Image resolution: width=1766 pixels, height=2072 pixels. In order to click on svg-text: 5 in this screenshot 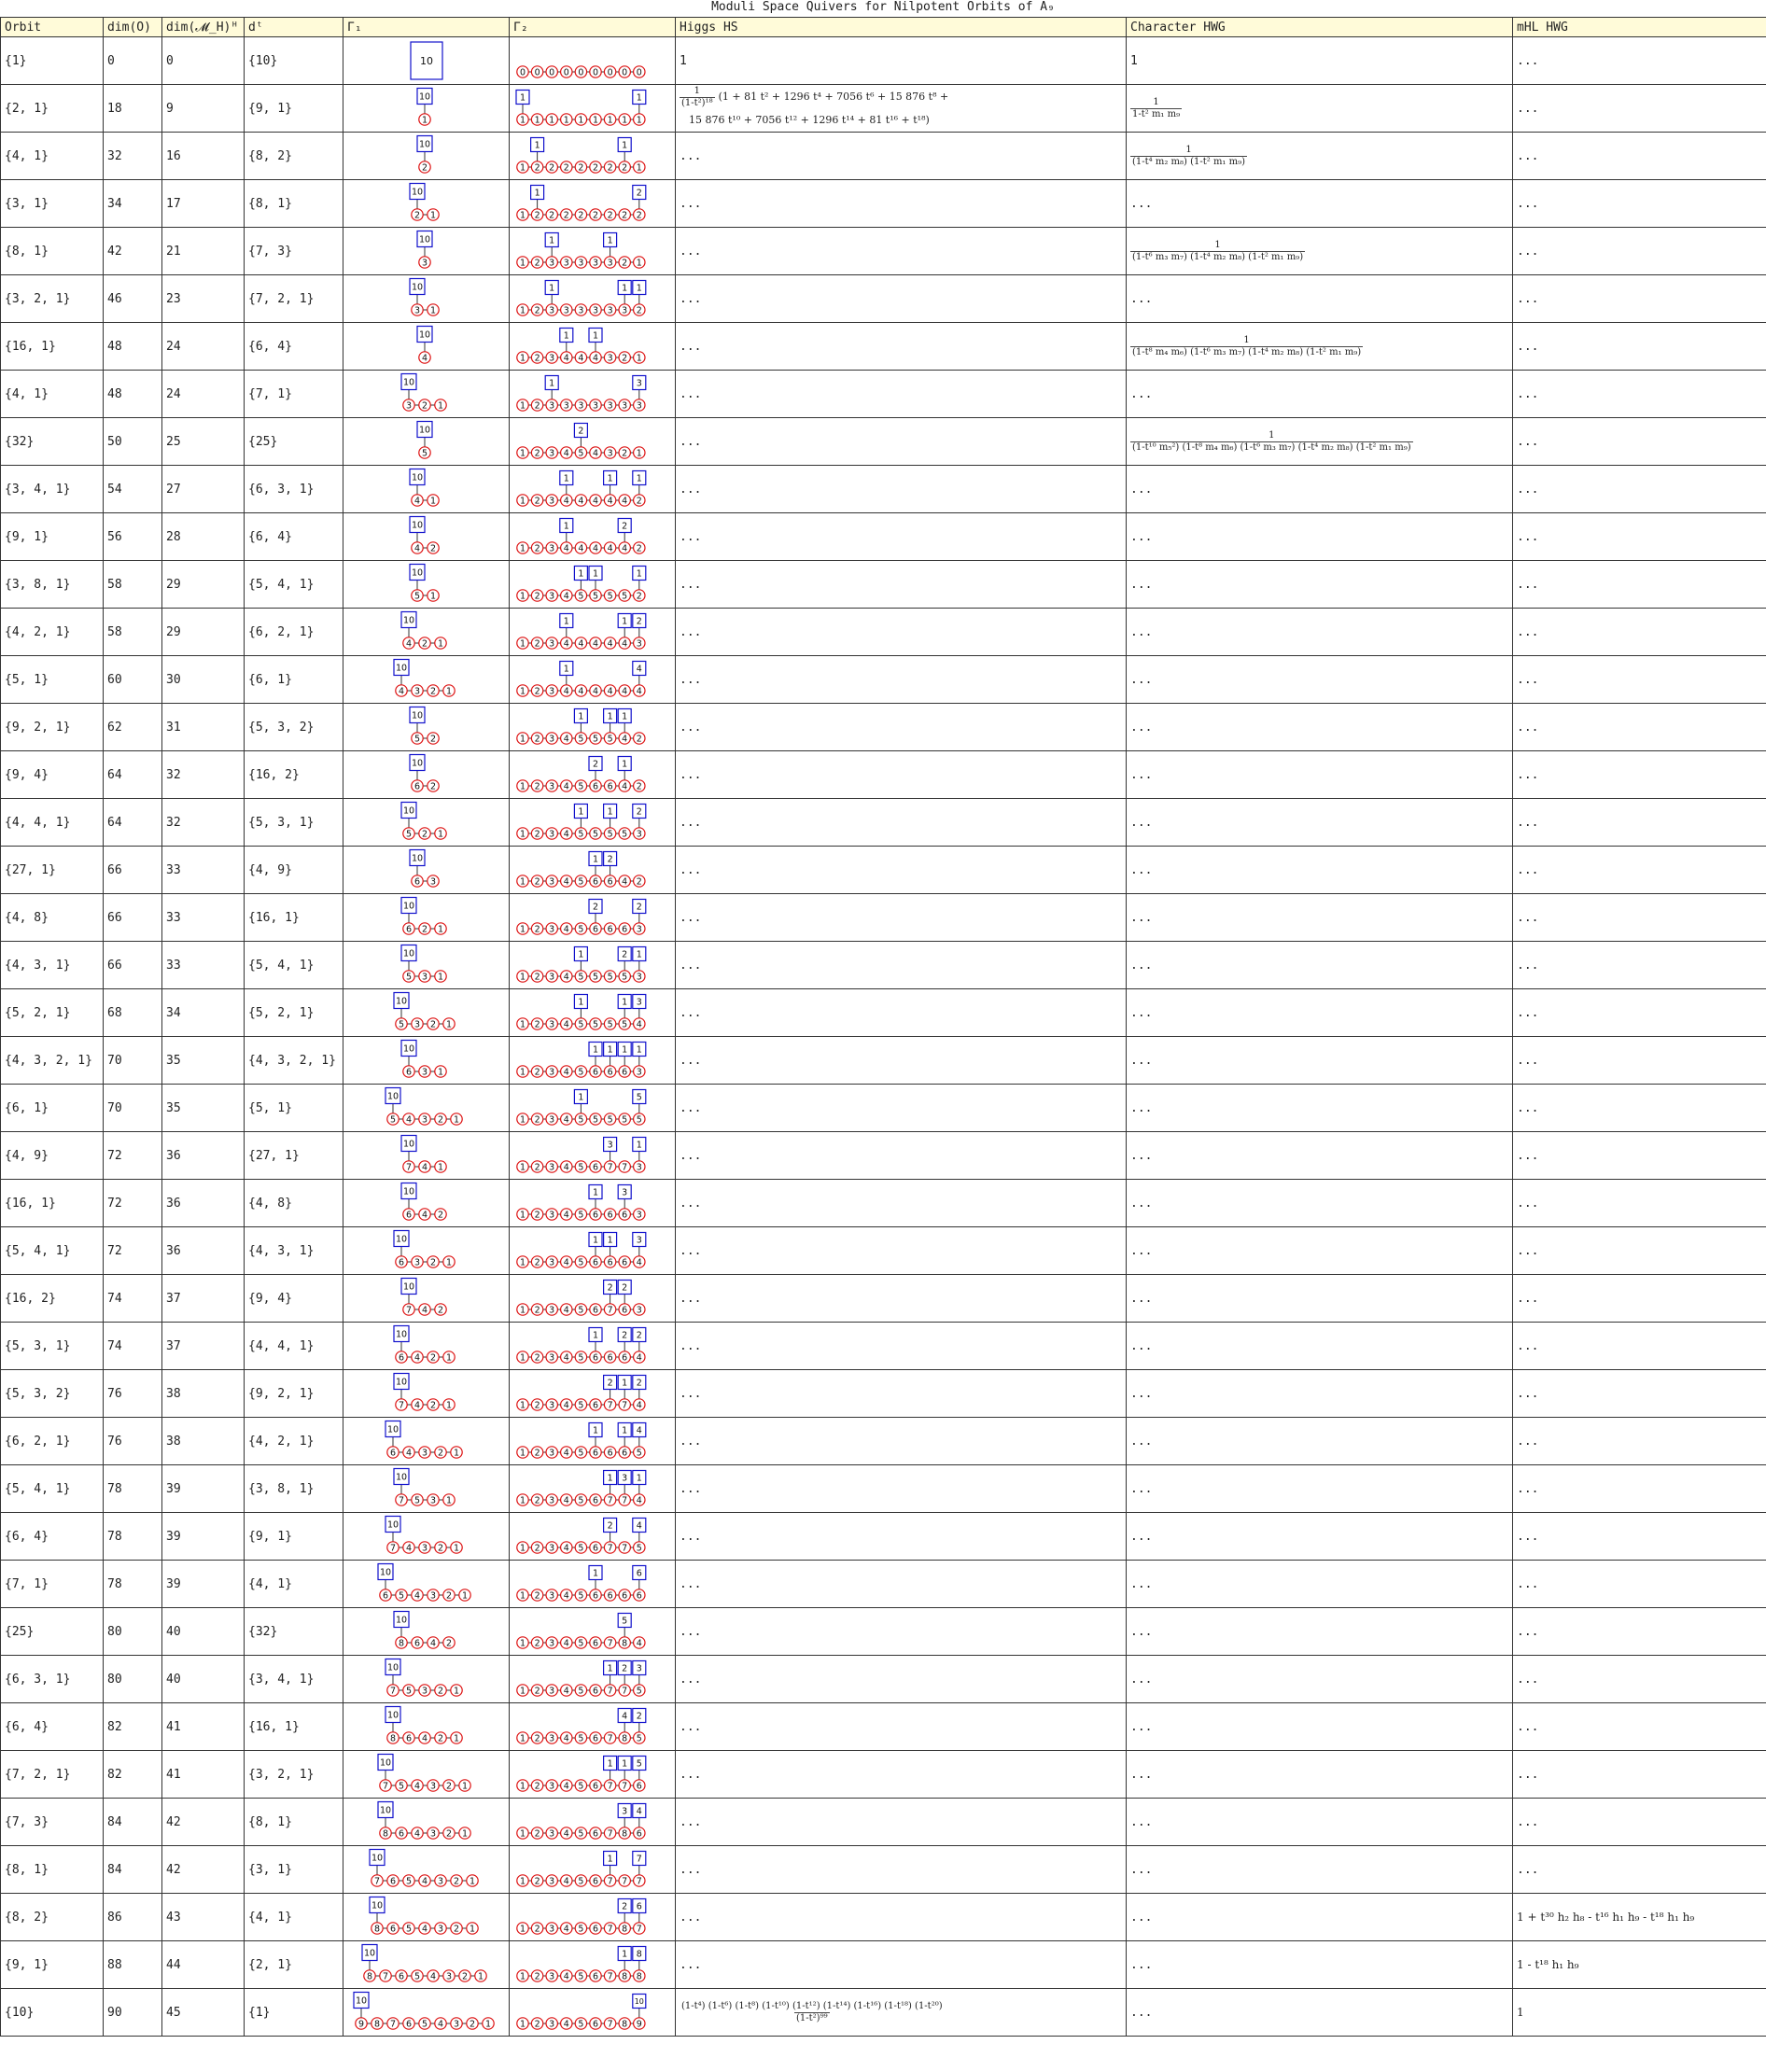, I will do `click(581, 1833)`.